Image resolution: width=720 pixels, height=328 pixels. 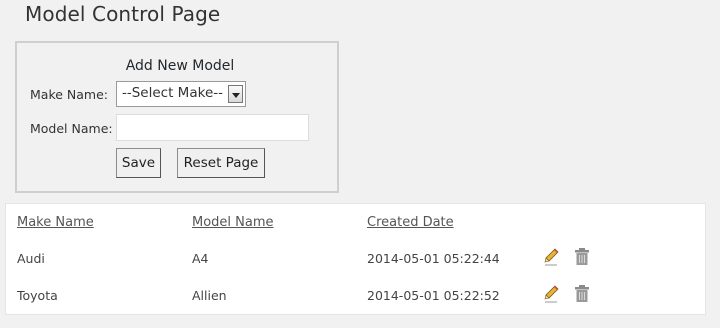 I want to click on dropdown-arrow-icon, so click(x=235, y=94).